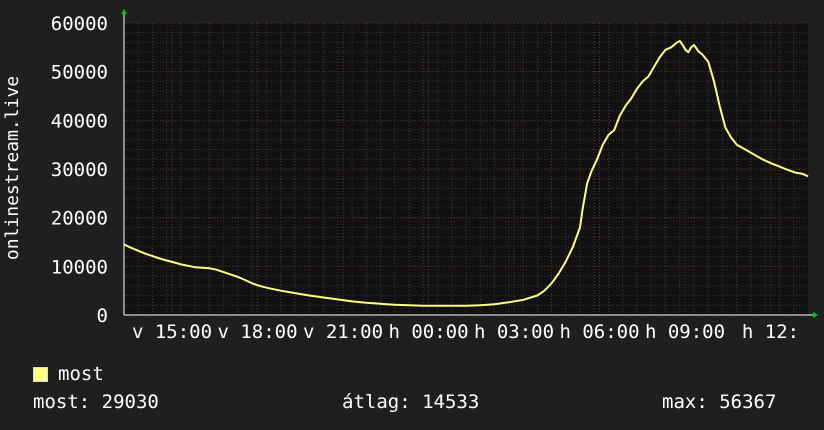  I want to click on stat-max: max: 56367, so click(719, 402).